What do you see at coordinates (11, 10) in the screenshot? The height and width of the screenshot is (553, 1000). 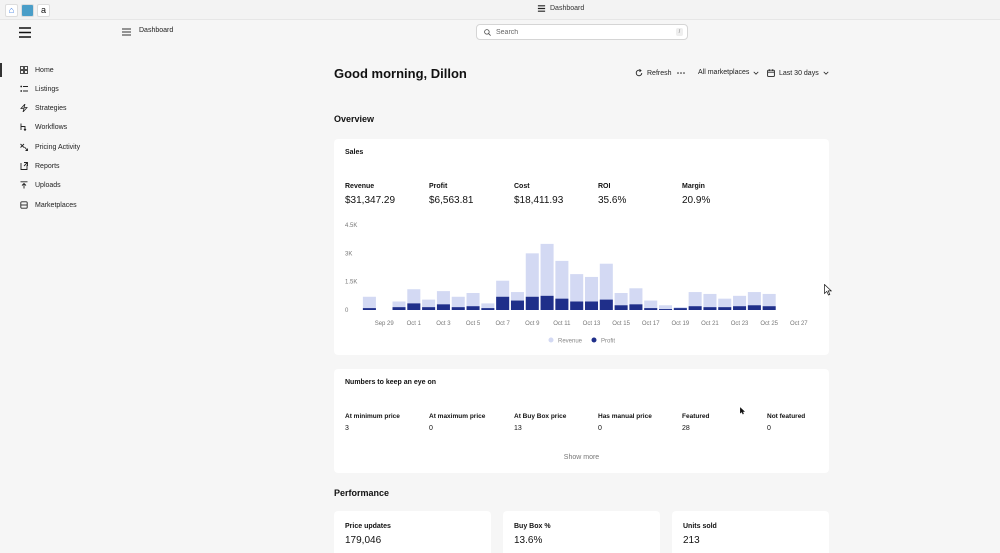 I see `home-favicon: ⌂` at bounding box center [11, 10].